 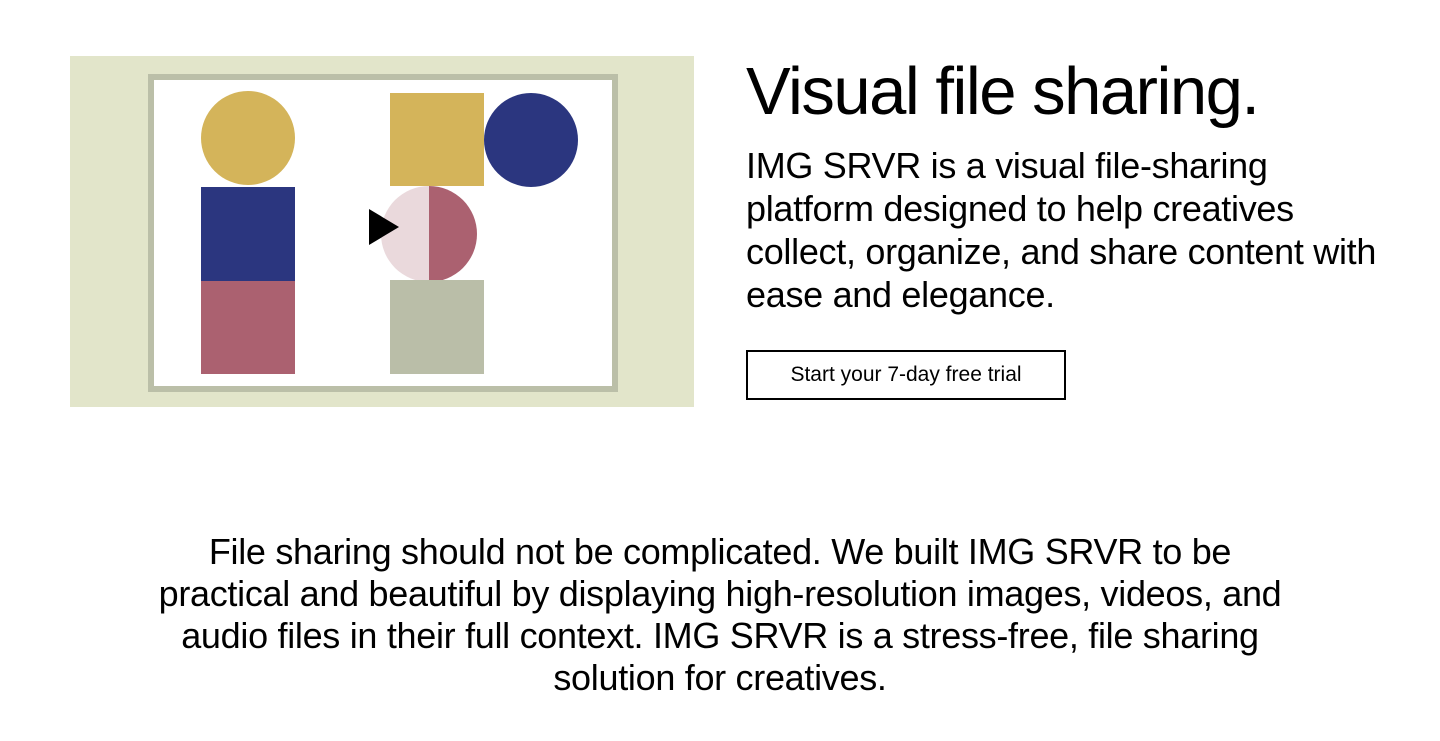 I want to click on rose-half-circle, so click(x=453, y=234).